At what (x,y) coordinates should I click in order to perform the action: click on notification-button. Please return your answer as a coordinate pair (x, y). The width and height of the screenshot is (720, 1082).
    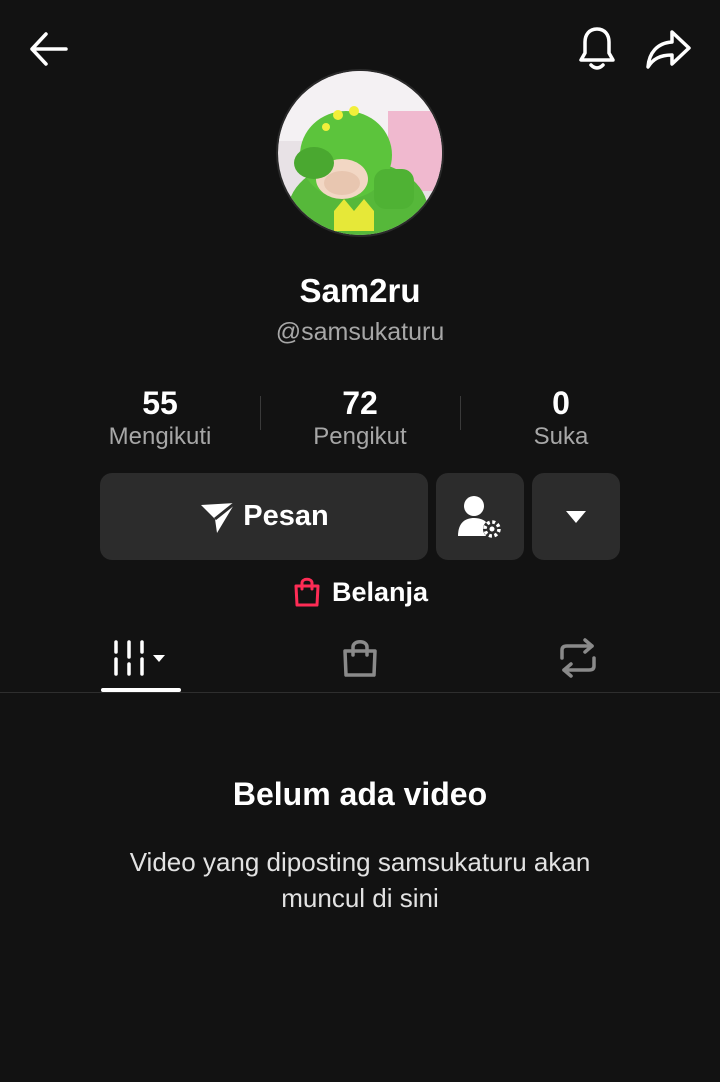
    Looking at the image, I should click on (597, 49).